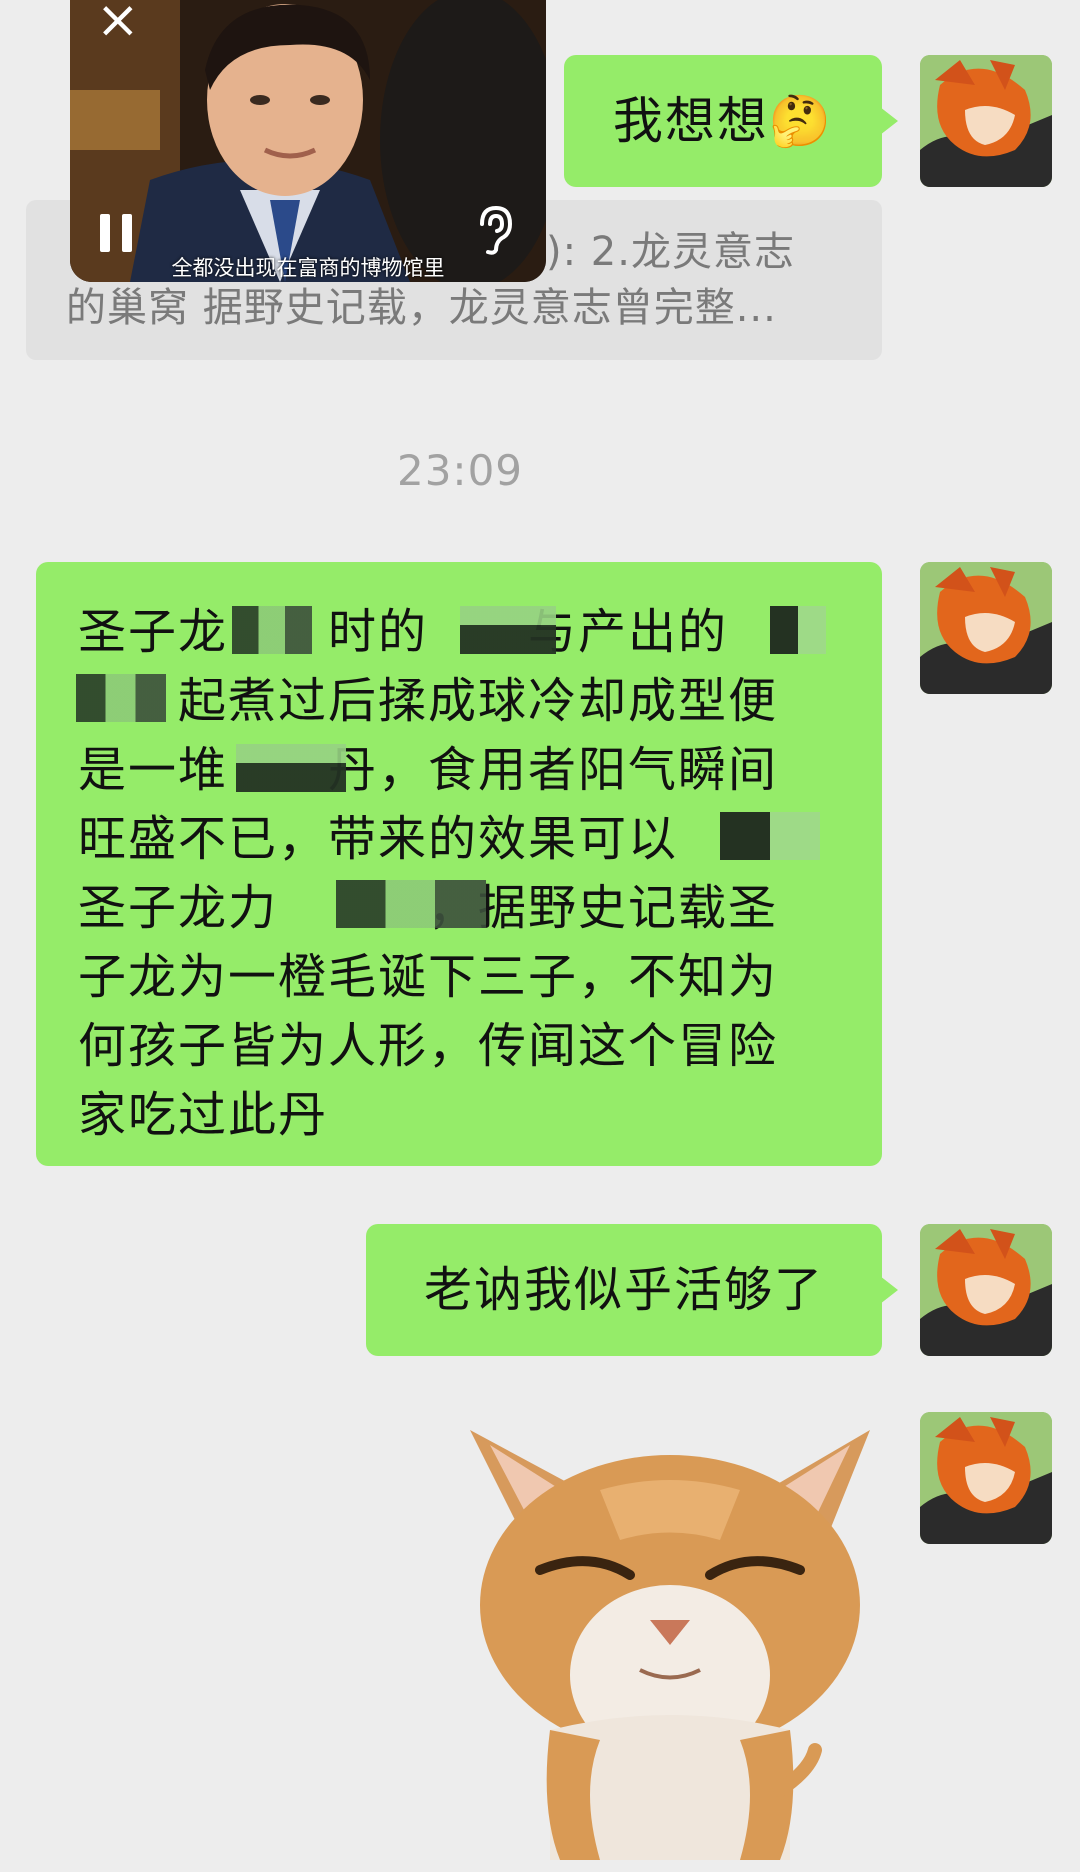 This screenshot has width=1080, height=1872. What do you see at coordinates (308, 268) in the screenshot?
I see `video-subtitle: 全都没出现在富商的博物馆里` at bounding box center [308, 268].